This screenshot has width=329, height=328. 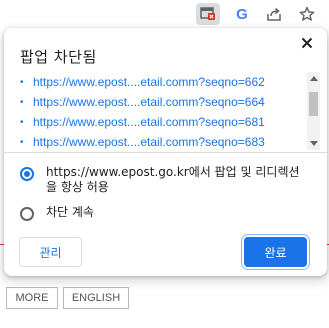 What do you see at coordinates (274, 14) in the screenshot?
I see `share-icon` at bounding box center [274, 14].